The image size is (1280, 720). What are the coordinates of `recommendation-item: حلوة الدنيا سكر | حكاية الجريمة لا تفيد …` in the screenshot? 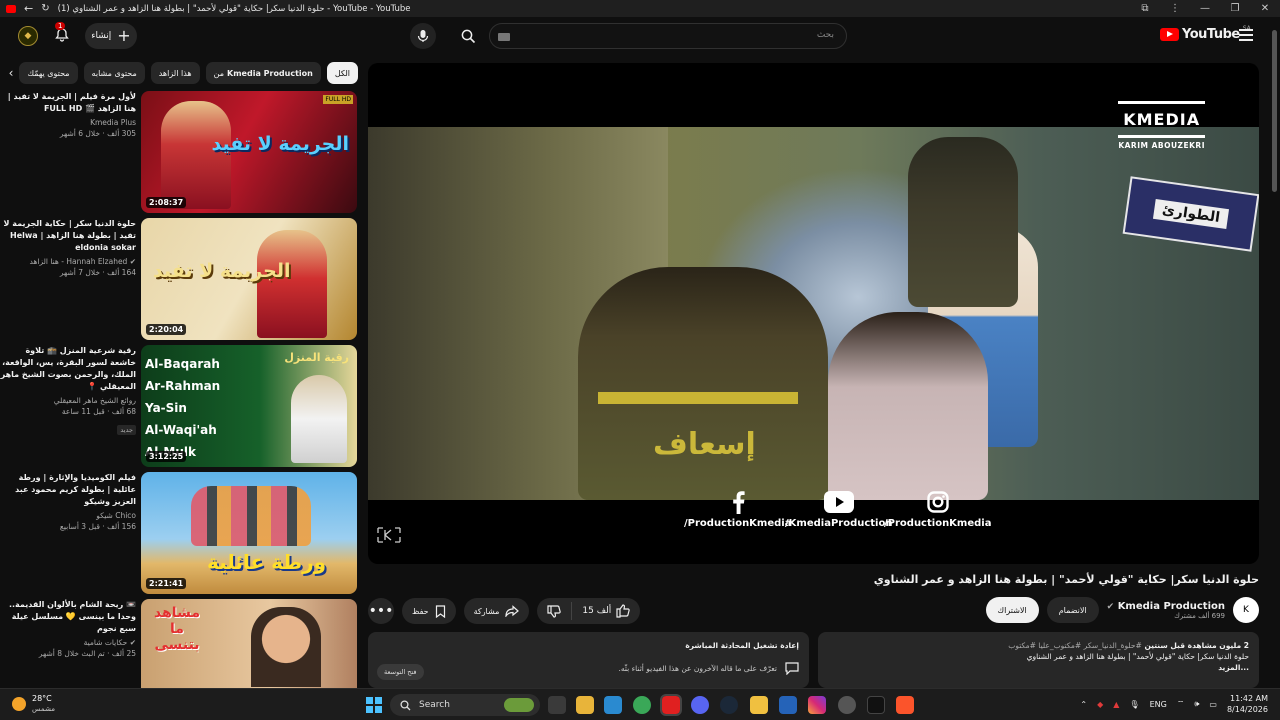 It's located at (180, 279).